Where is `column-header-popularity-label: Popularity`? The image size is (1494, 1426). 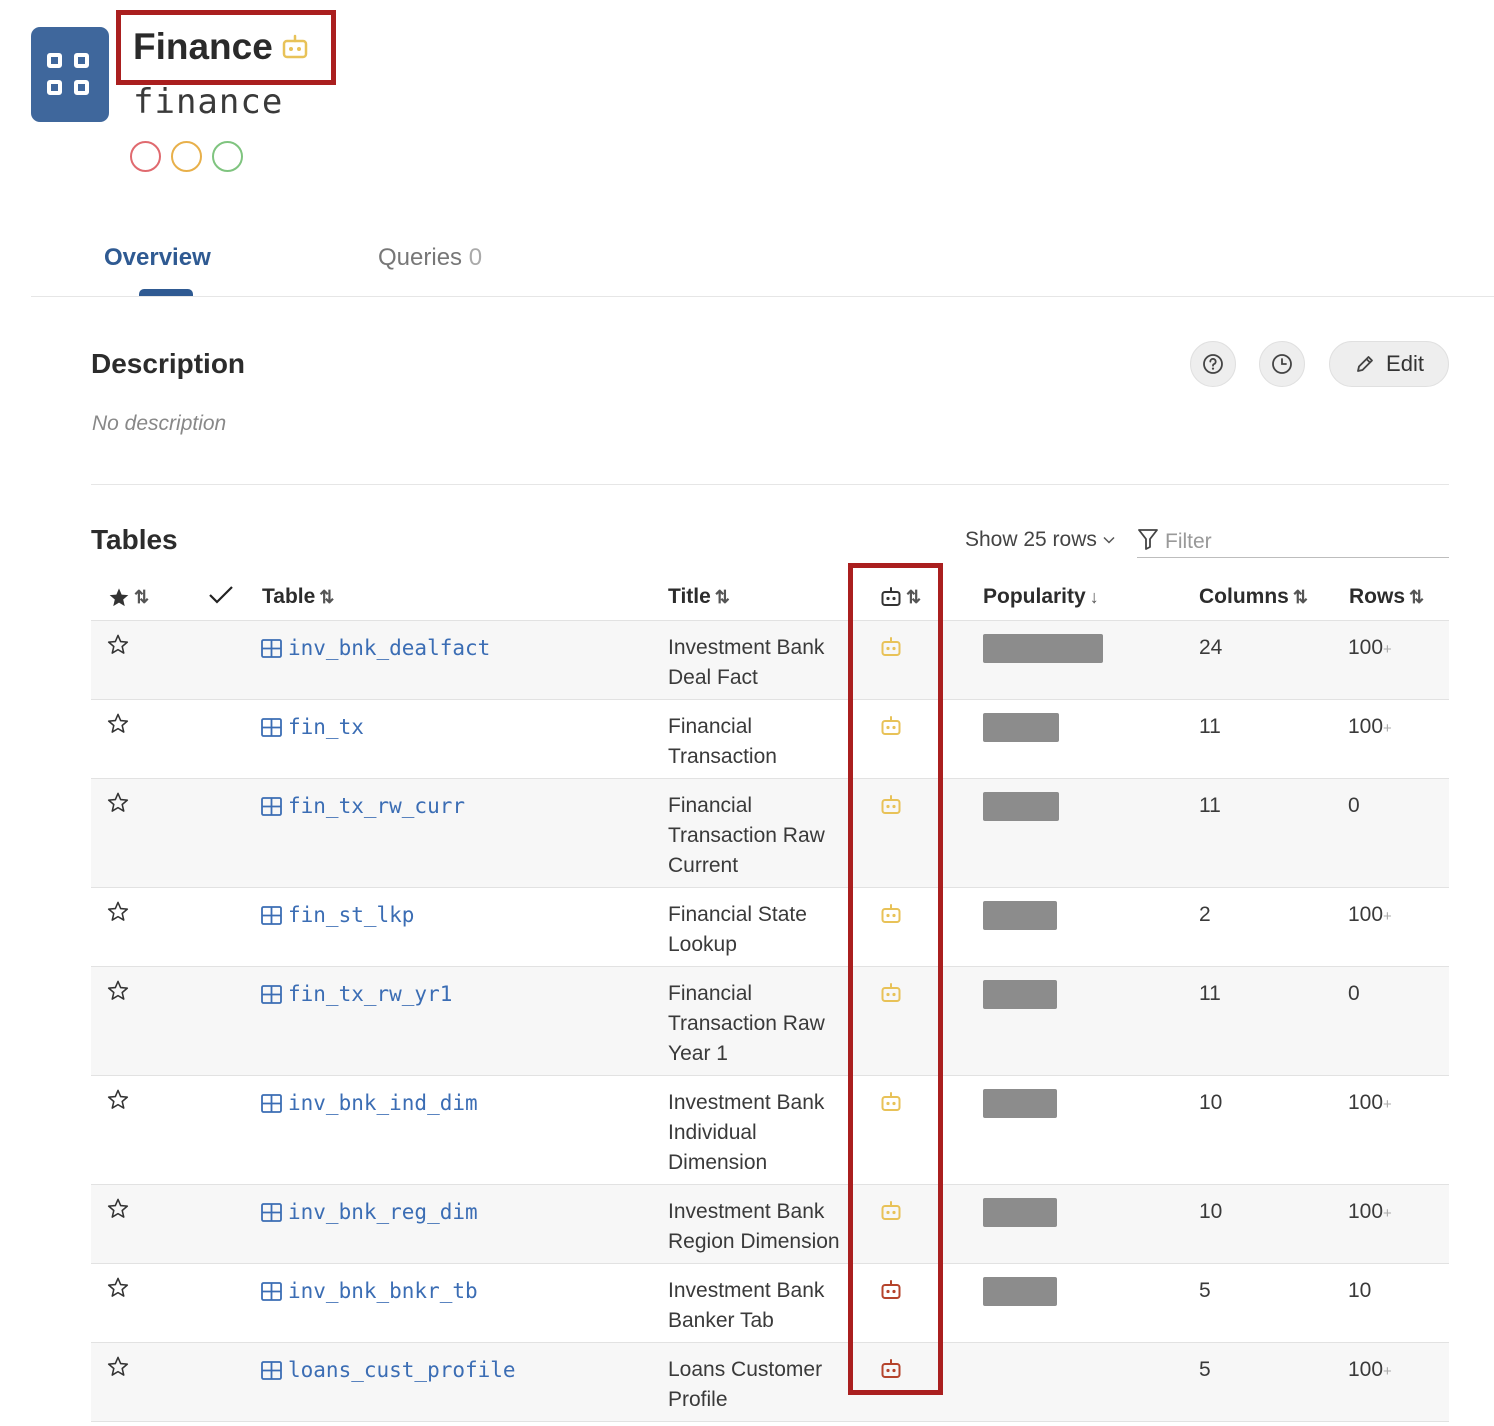
column-header-popularity-label: Popularity is located at coordinates (1034, 596).